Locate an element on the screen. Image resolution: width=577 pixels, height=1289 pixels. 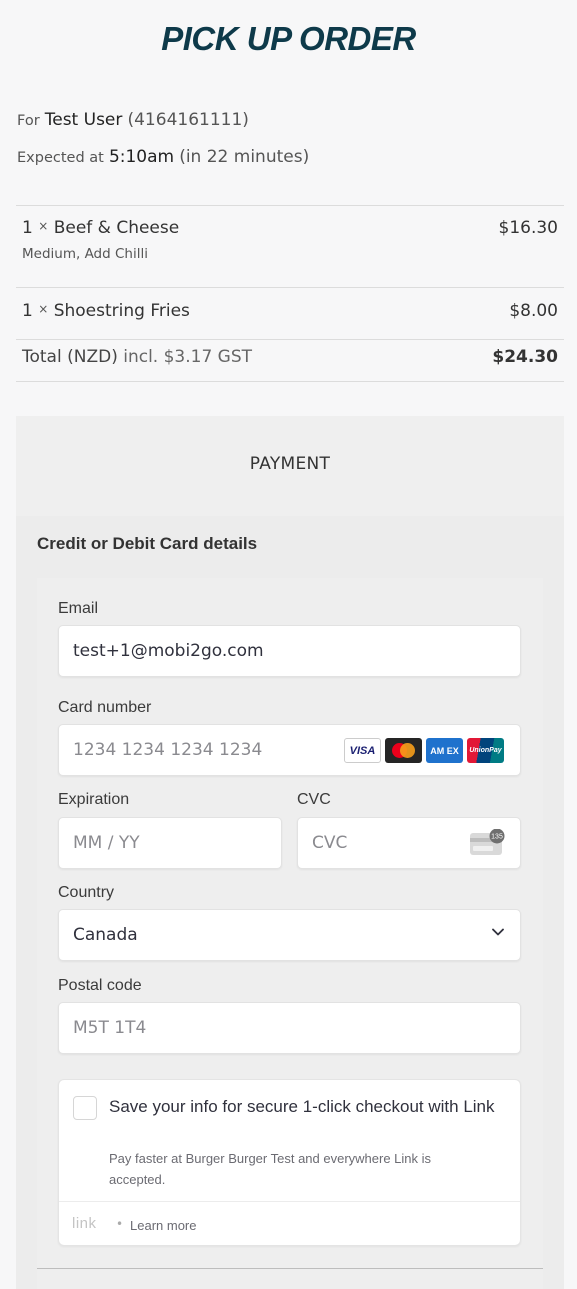
item-name: Beef & Cheese is located at coordinates (116, 228).